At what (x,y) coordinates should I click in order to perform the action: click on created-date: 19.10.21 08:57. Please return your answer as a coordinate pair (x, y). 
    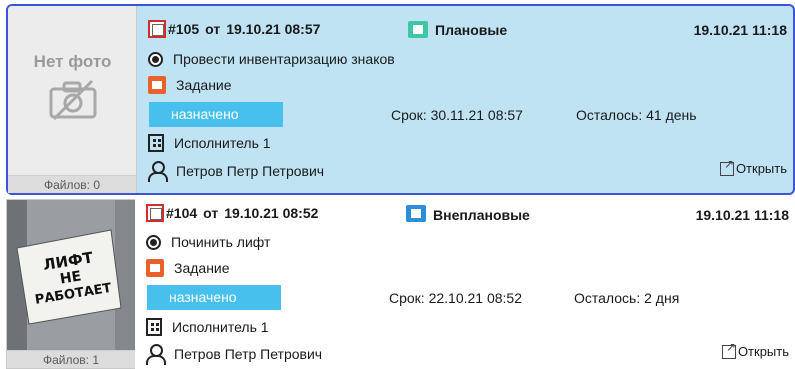
    Looking at the image, I should click on (273, 29).